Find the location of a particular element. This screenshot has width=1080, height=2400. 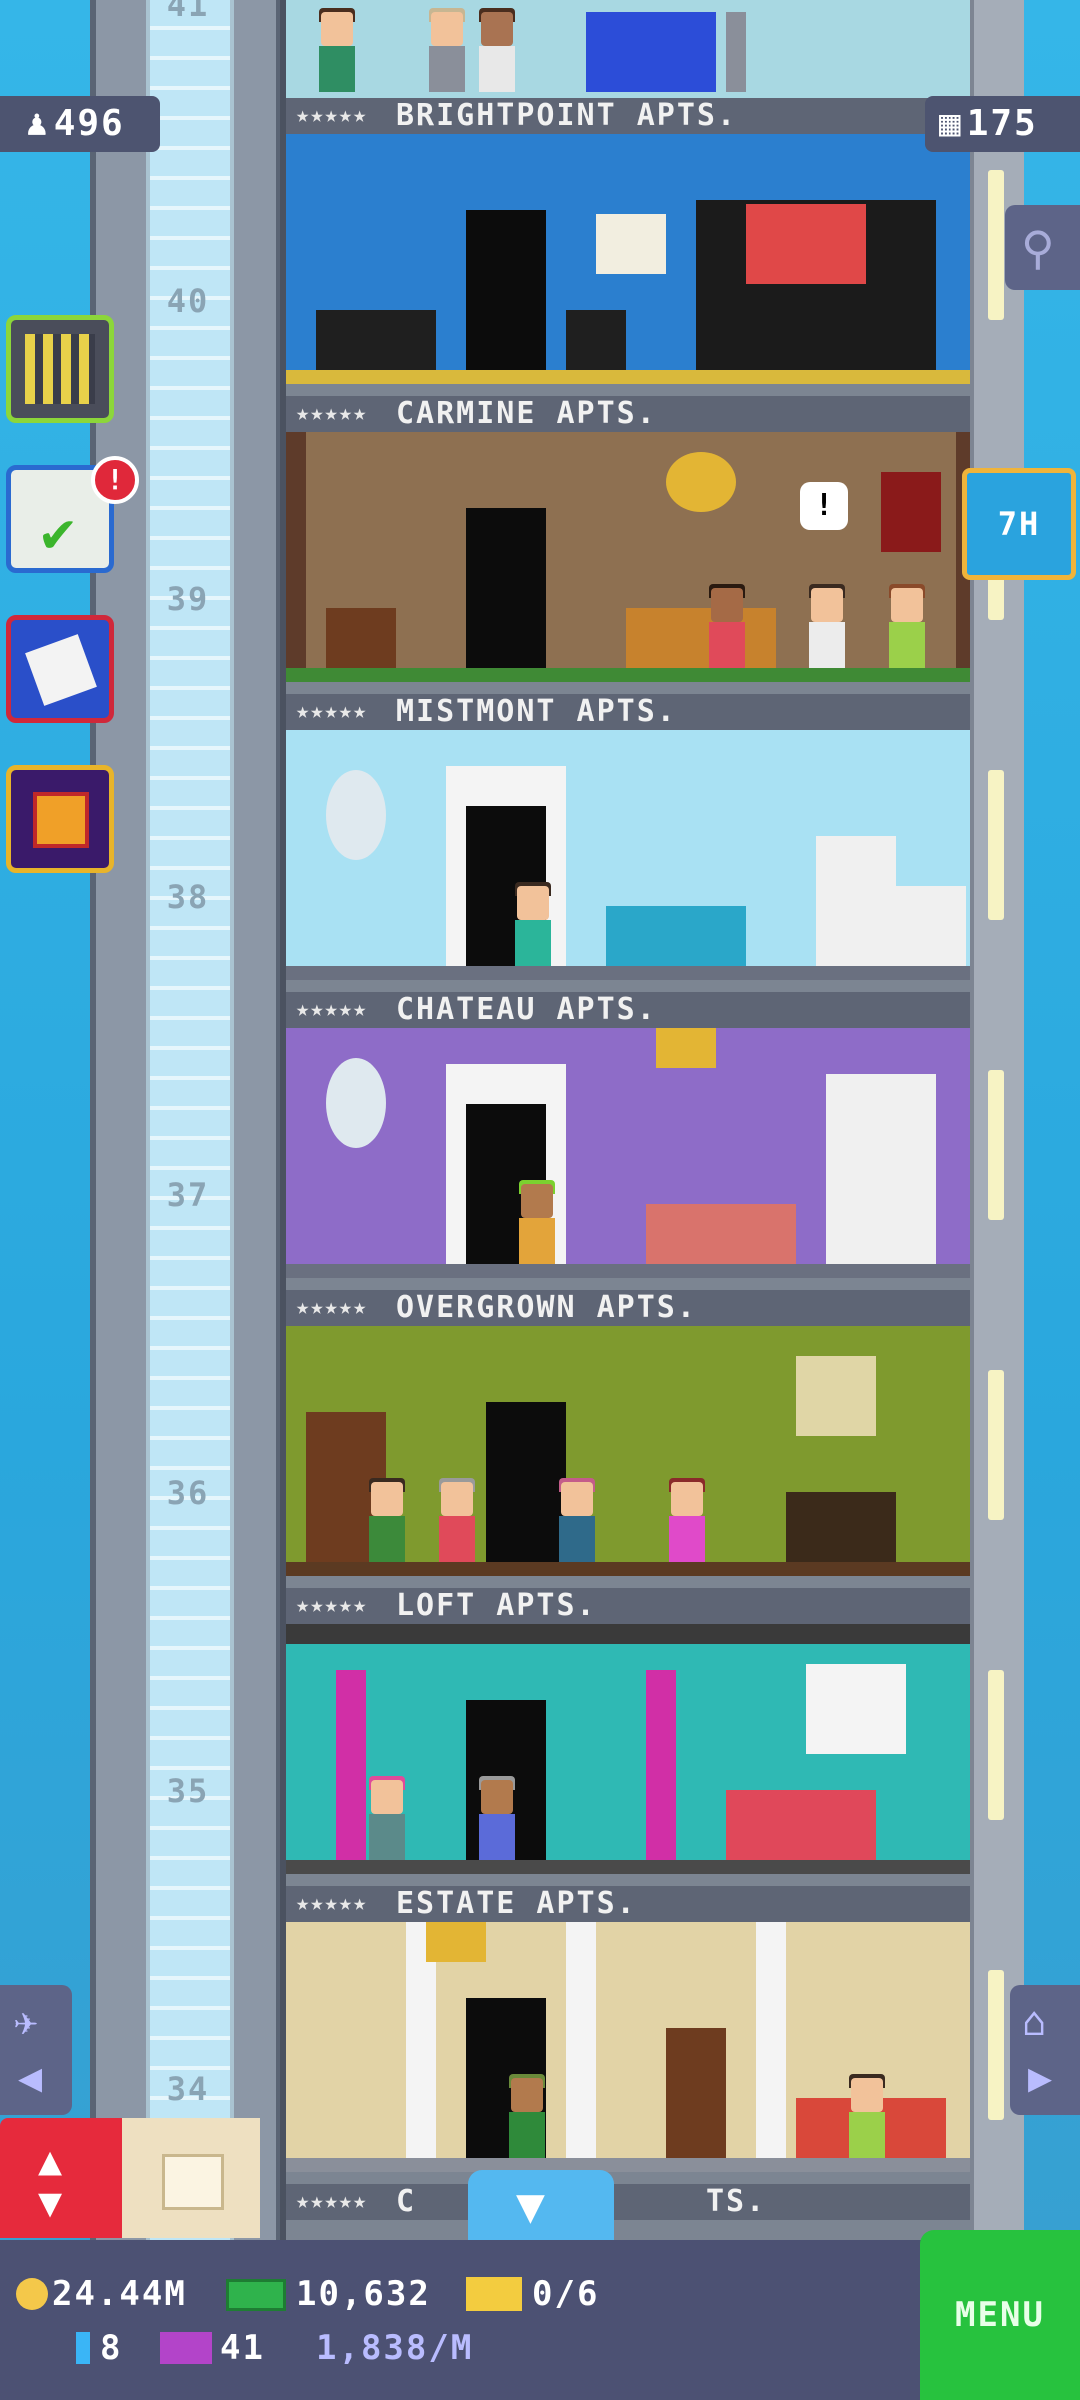

floor-chateau: ★★★★★ CHATEAU APTS. is located at coordinates (631, 1141).